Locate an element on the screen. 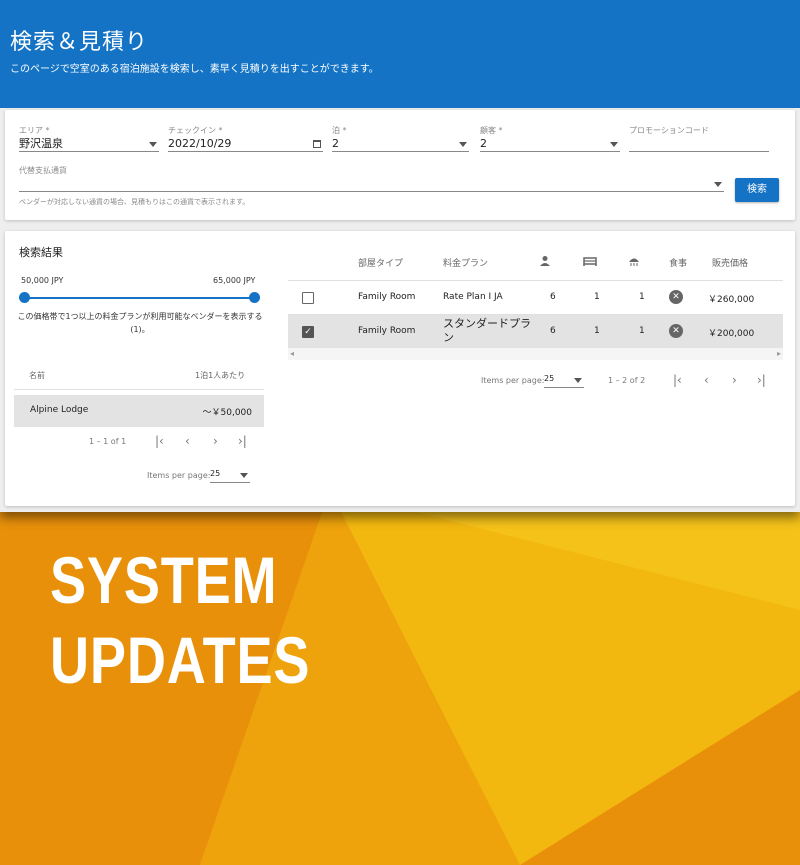 This screenshot has height=865, width=800. rate-row-plan: Rate Plan I JA is located at coordinates (473, 297).